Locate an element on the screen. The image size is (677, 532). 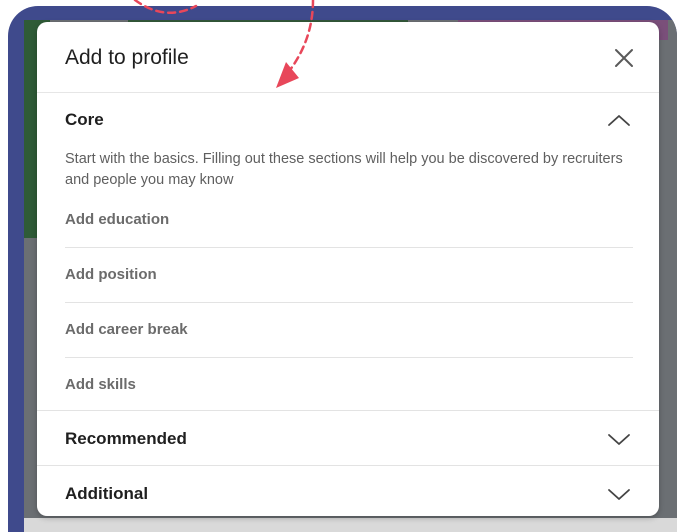
chevron-up-icon is located at coordinates (619, 120).